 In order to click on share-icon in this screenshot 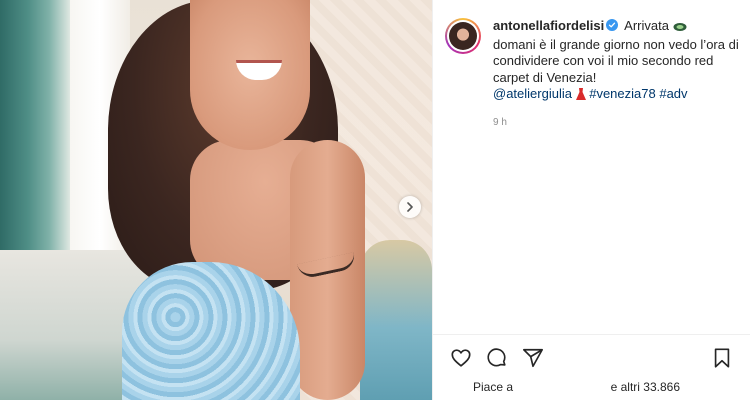, I will do `click(533, 357)`.